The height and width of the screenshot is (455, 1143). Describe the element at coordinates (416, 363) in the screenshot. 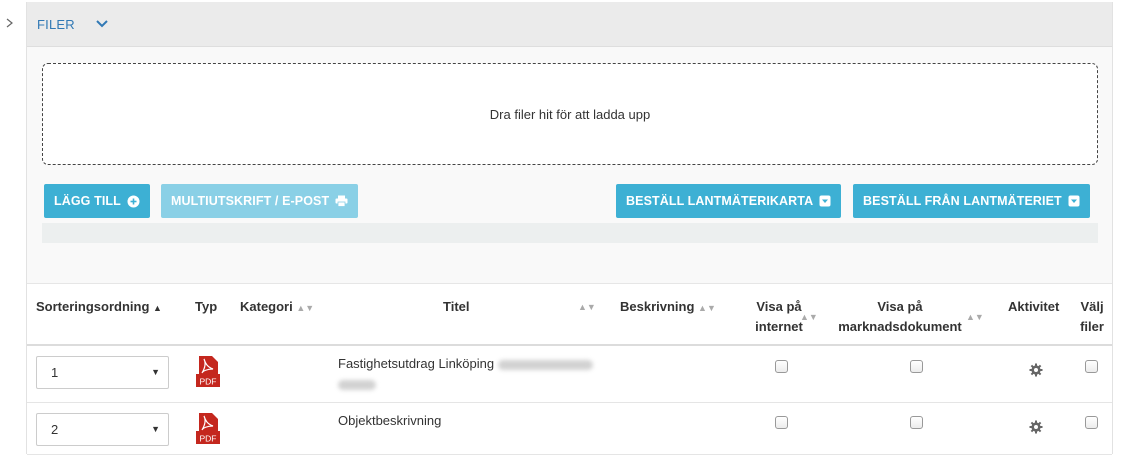

I see `file-title-text: Fastighetsutdrag Linköping` at that location.